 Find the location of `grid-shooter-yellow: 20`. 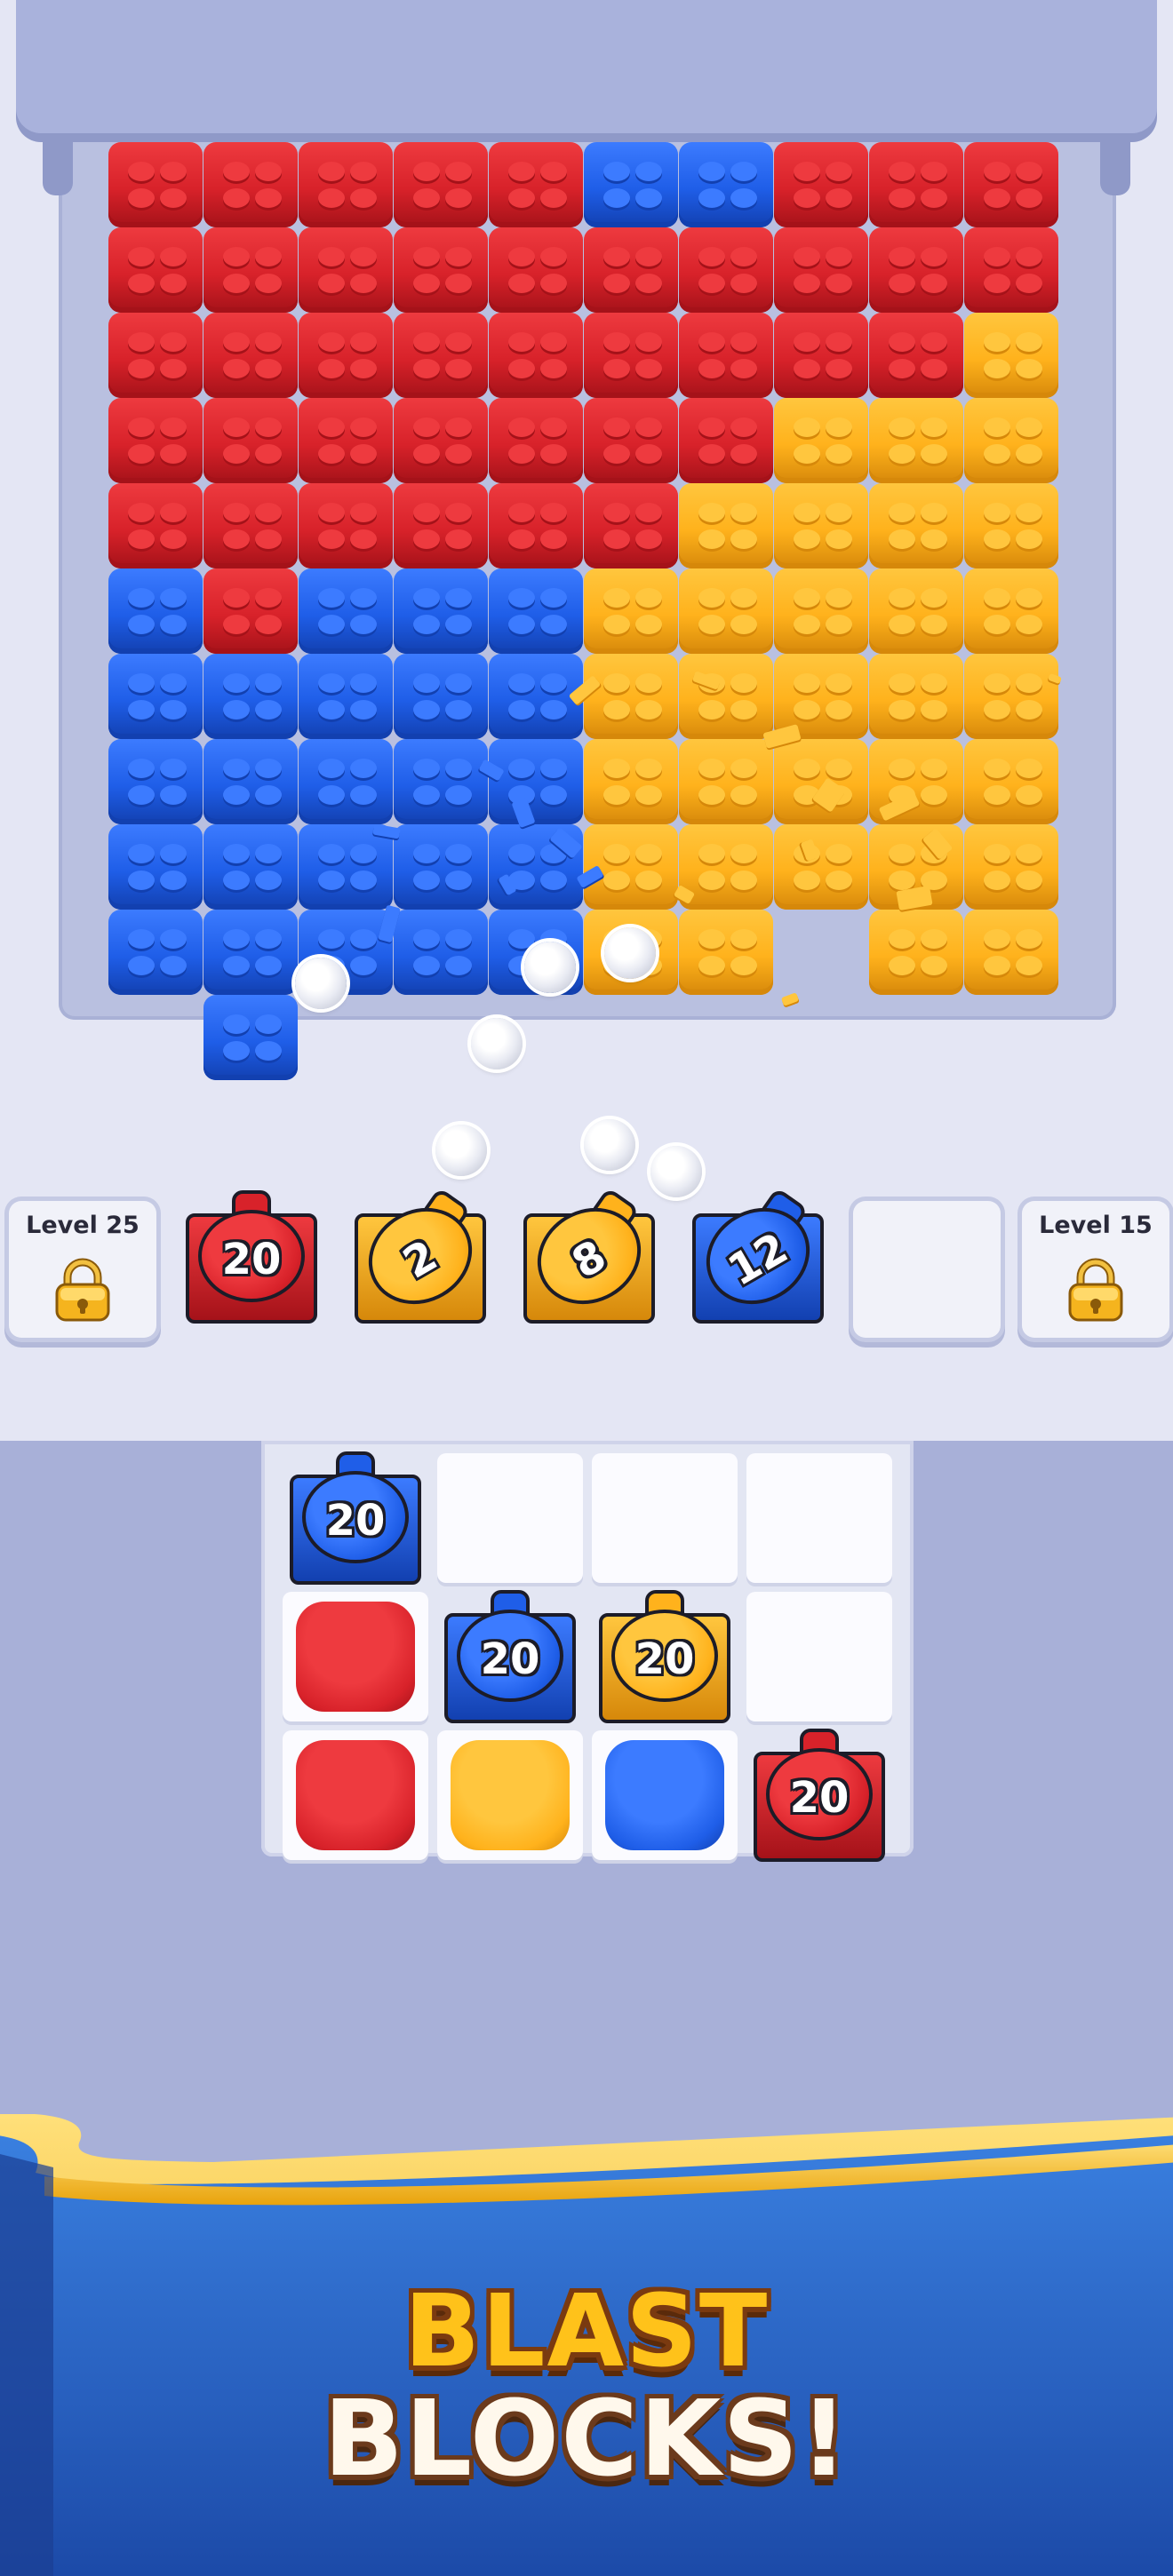

grid-shooter-yellow: 20 is located at coordinates (665, 1657).